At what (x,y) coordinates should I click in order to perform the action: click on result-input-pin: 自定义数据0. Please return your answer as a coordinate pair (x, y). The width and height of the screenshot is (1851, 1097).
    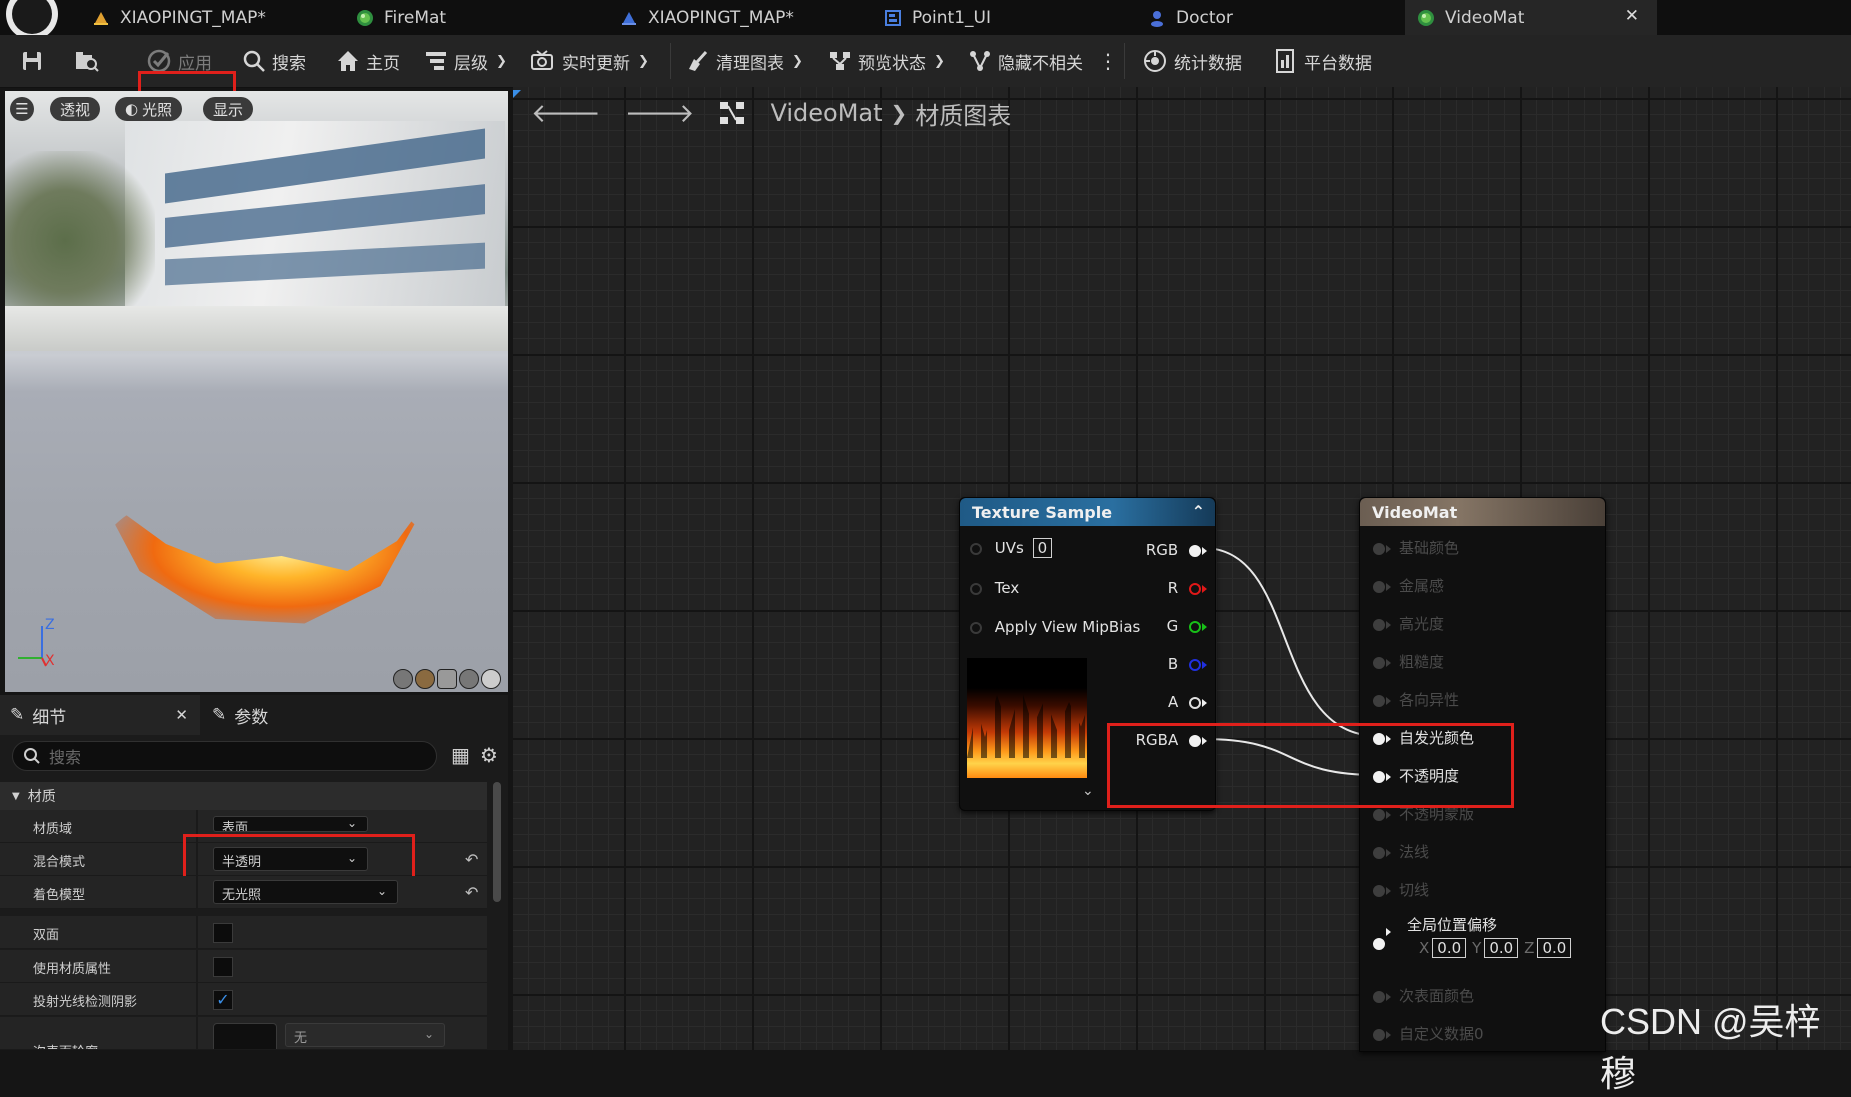
    Looking at the image, I should click on (1428, 1033).